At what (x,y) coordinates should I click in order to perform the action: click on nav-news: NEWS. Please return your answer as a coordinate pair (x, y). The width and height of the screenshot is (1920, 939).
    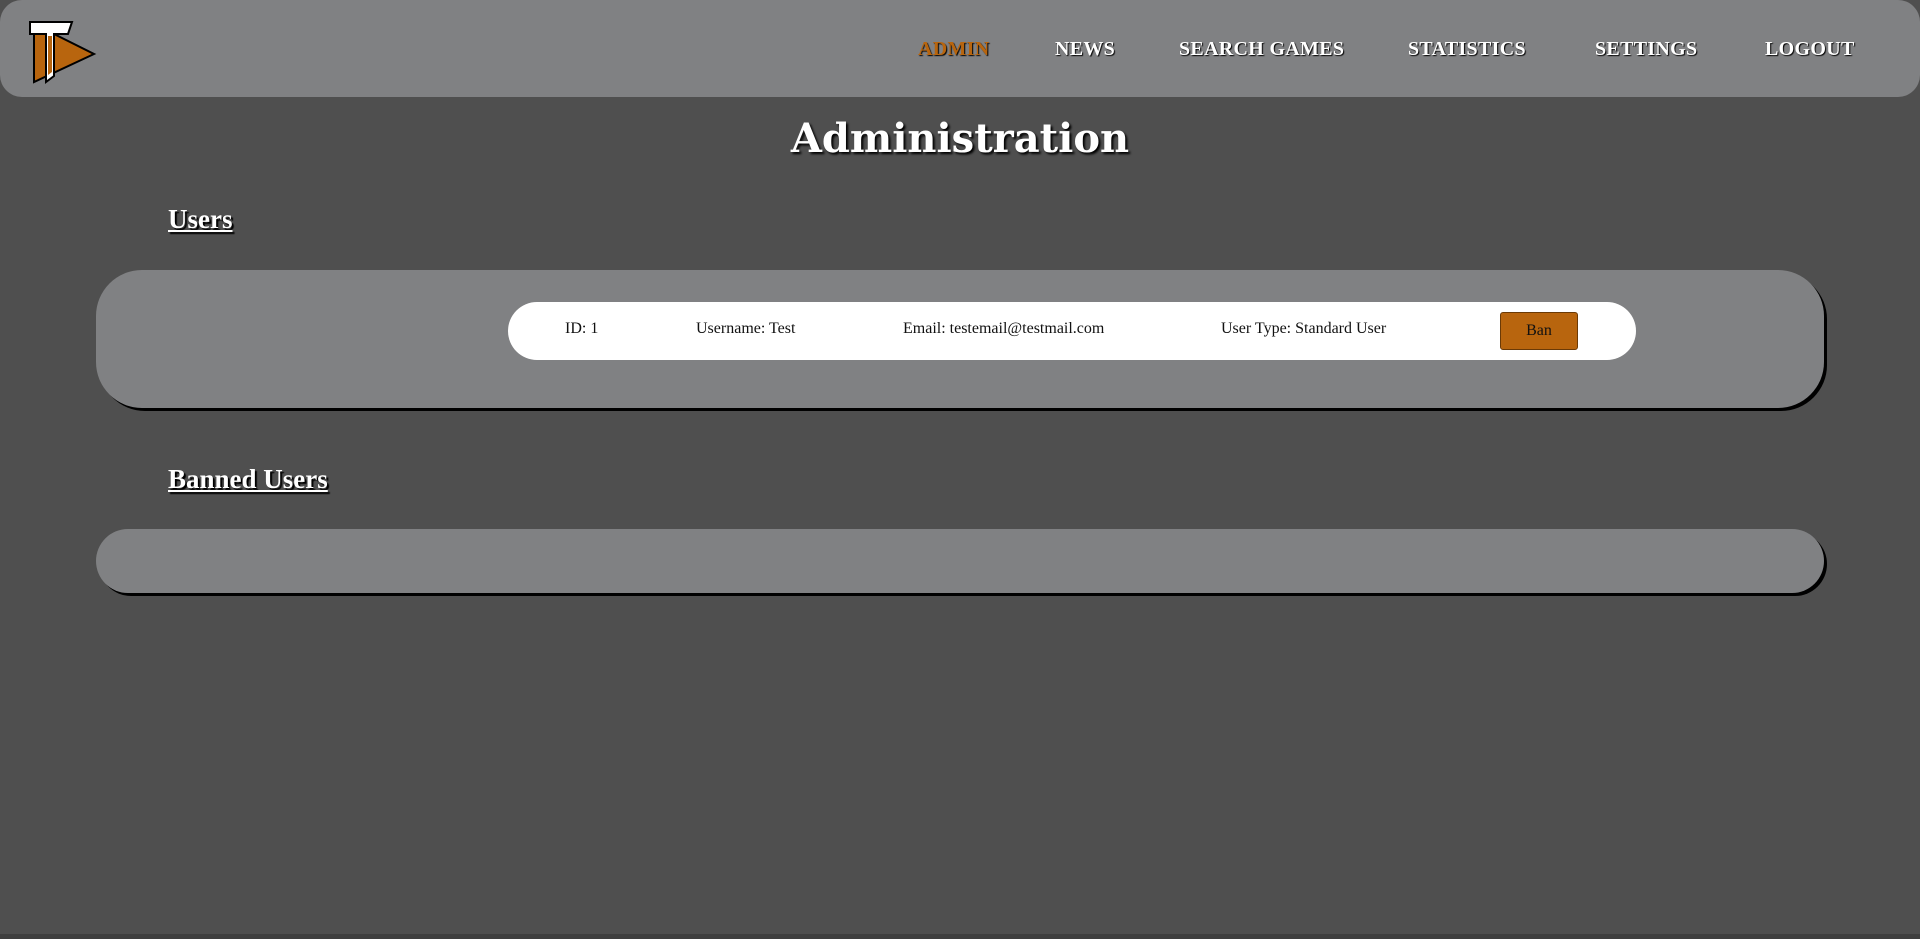
    Looking at the image, I should click on (1085, 49).